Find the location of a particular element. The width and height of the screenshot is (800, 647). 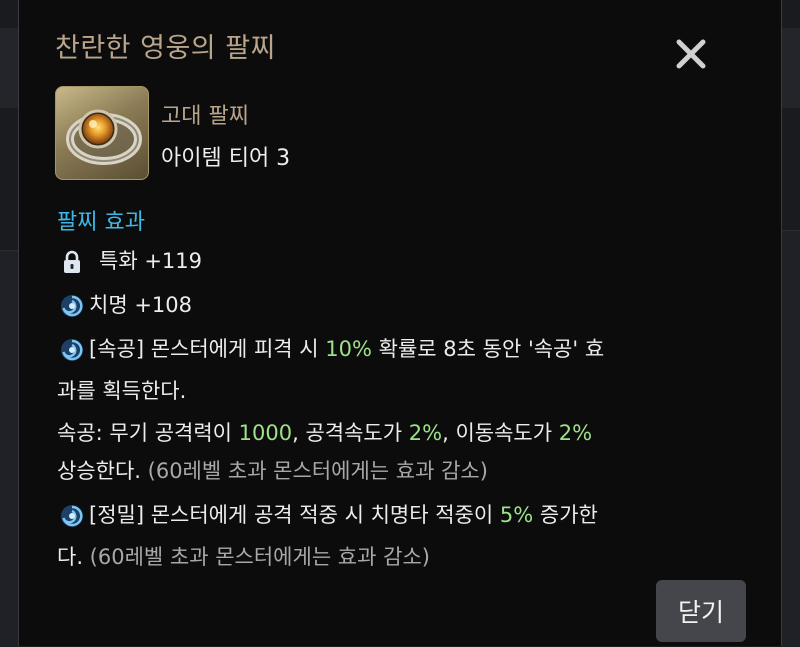

effect-text: [속공] 몬스터에게 피격 시 is located at coordinates (207, 349).